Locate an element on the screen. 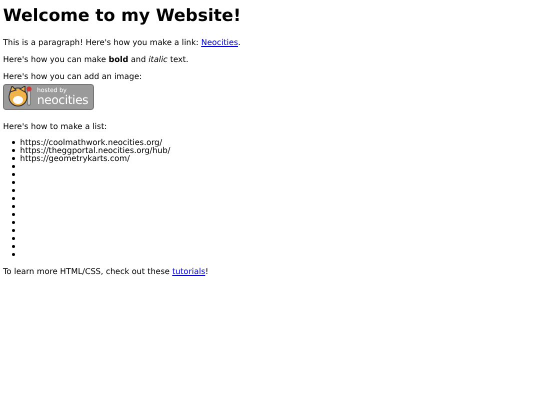  list-item: https://coolmathwork.neocities.org/ is located at coordinates (91, 142).